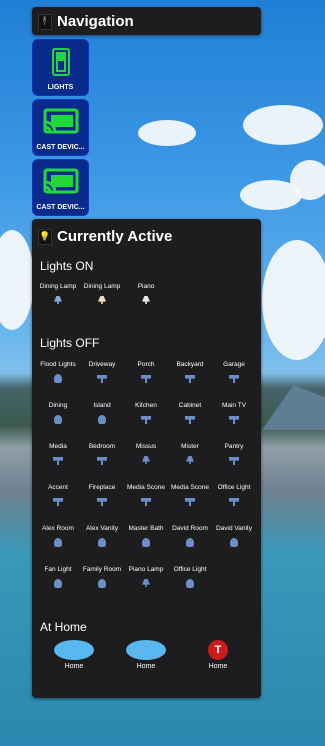 This screenshot has height=746, width=325. I want to click on lights-on-heading: Lights ON, so click(67, 266).